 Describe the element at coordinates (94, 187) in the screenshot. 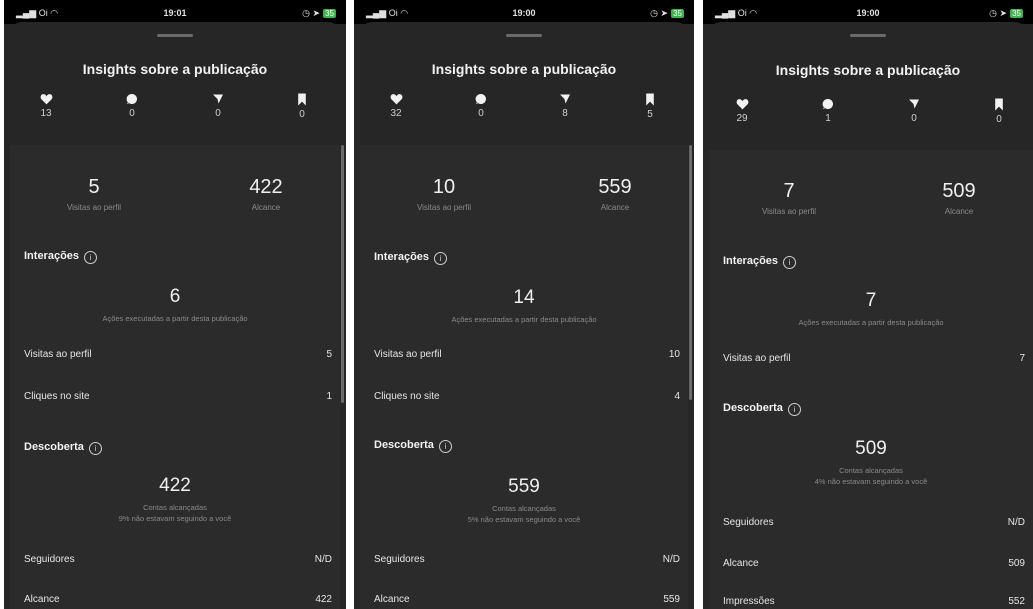

I see `profile-visits-value: 5` at that location.